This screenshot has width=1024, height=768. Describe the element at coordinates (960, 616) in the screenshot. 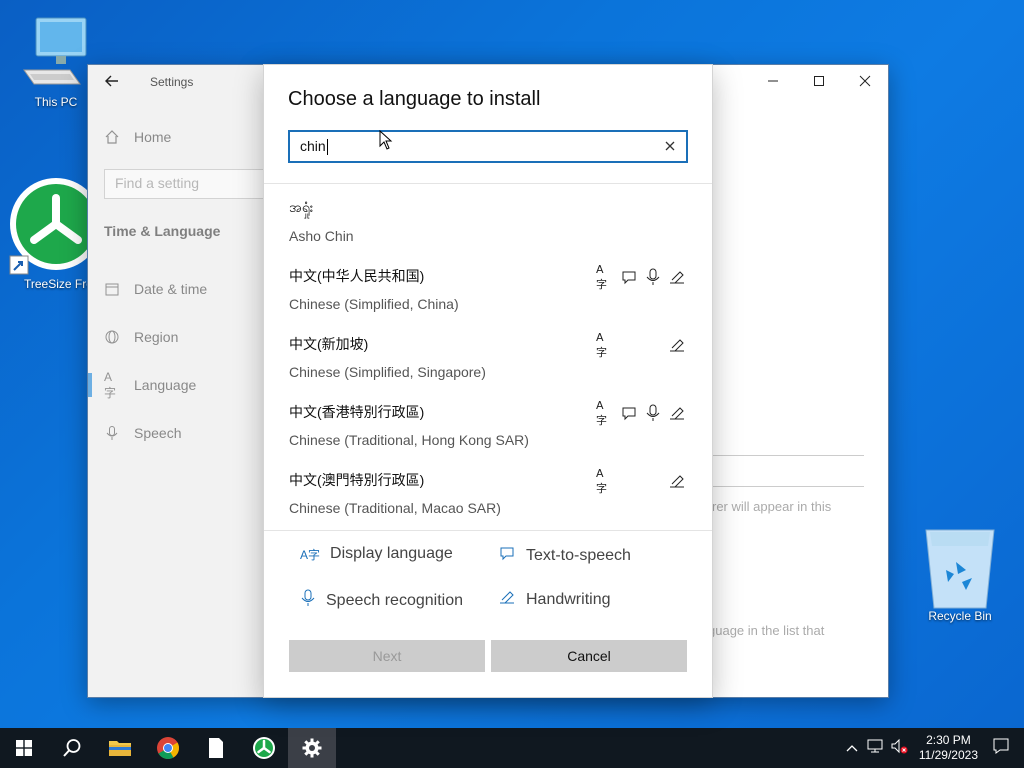

I see `desktop-icon-label: Recycle Bin` at that location.